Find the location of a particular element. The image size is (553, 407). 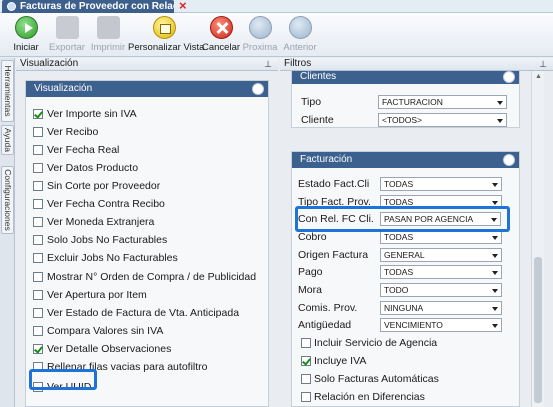

dropdown-value: NINGUNA is located at coordinates (404, 308).